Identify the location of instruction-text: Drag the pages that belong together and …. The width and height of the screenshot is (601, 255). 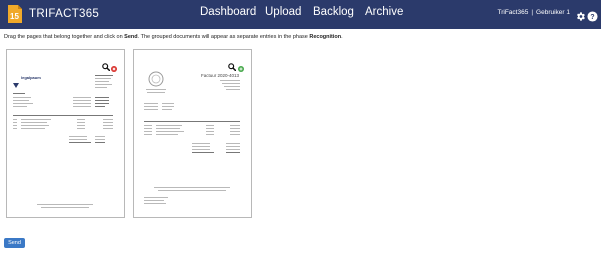
(173, 37).